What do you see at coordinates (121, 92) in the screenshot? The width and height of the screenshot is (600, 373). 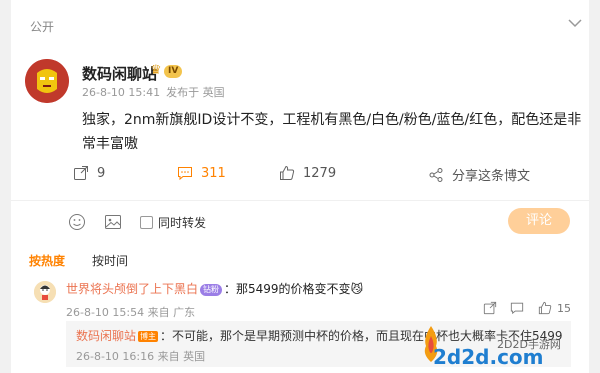 I see `post-time: 26-8-10 15:41` at bounding box center [121, 92].